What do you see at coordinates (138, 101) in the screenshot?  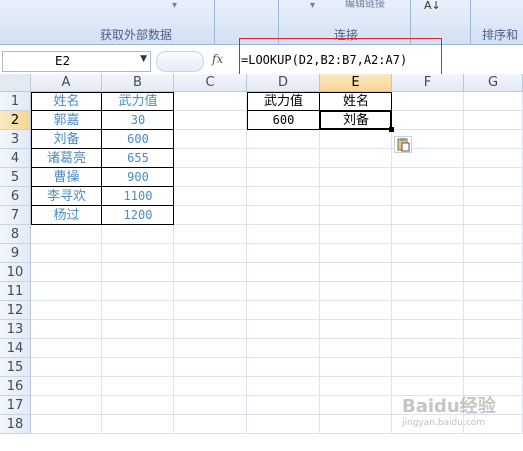 I see `cell-b1: 武力值` at bounding box center [138, 101].